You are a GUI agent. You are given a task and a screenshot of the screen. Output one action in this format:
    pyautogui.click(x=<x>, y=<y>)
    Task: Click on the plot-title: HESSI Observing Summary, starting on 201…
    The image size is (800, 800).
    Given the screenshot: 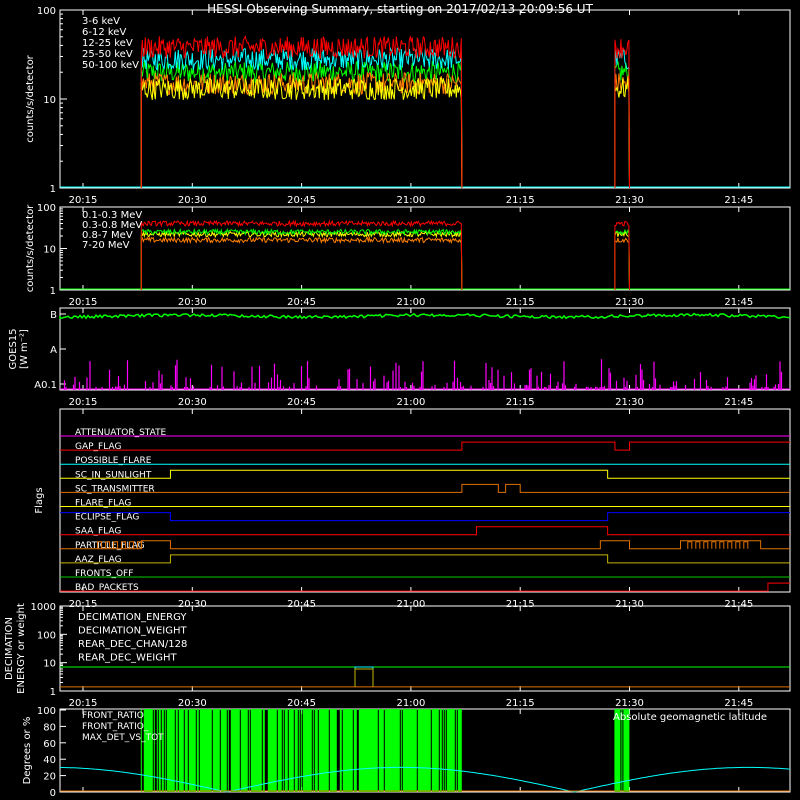 What is the action you would take?
    pyautogui.click(x=400, y=9)
    